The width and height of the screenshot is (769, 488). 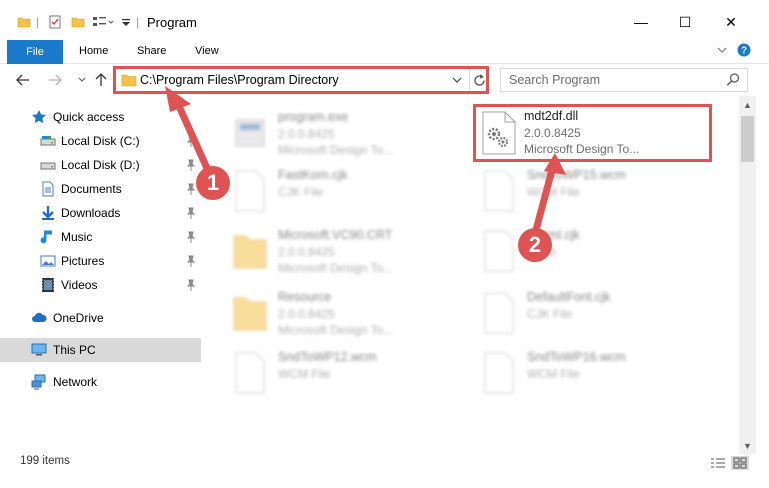 What do you see at coordinates (641, 22) in the screenshot?
I see `minimize-button: —` at bounding box center [641, 22].